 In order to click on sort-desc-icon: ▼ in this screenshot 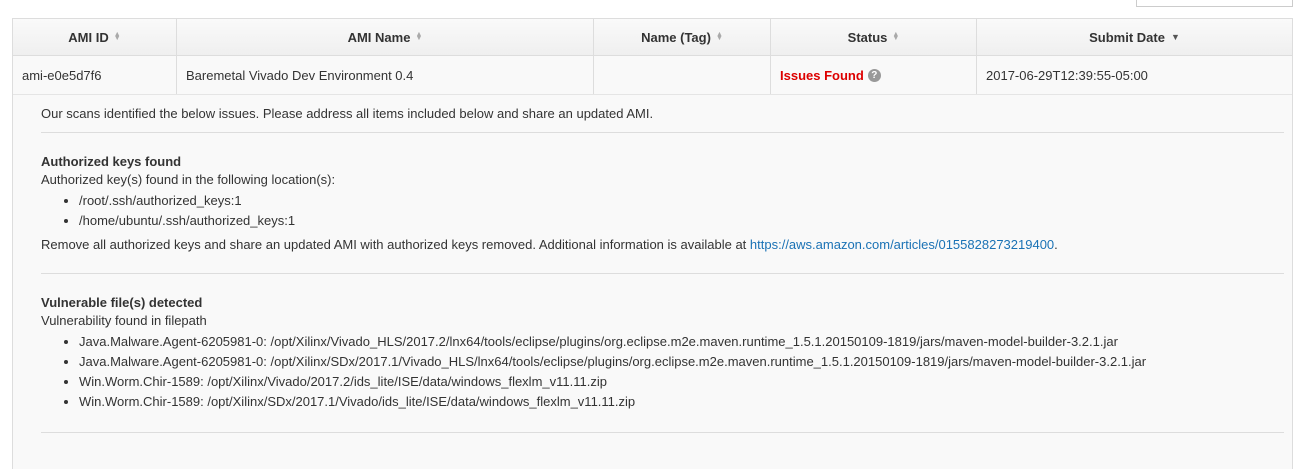, I will do `click(1175, 37)`.